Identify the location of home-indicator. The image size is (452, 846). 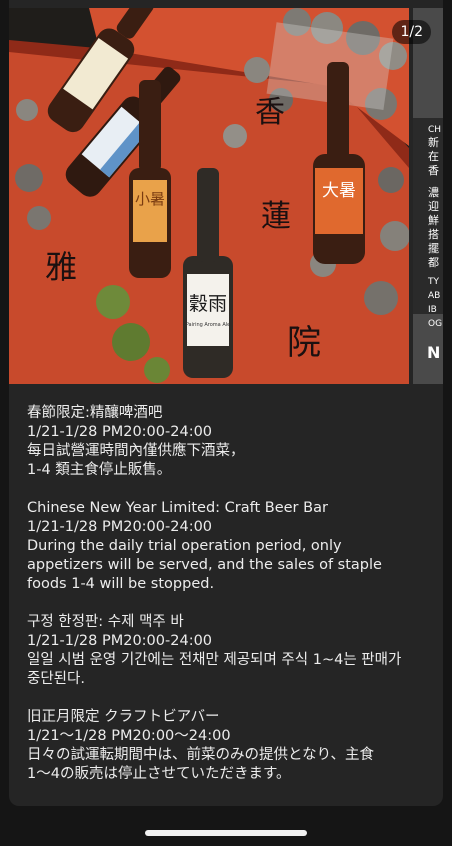
(226, 833).